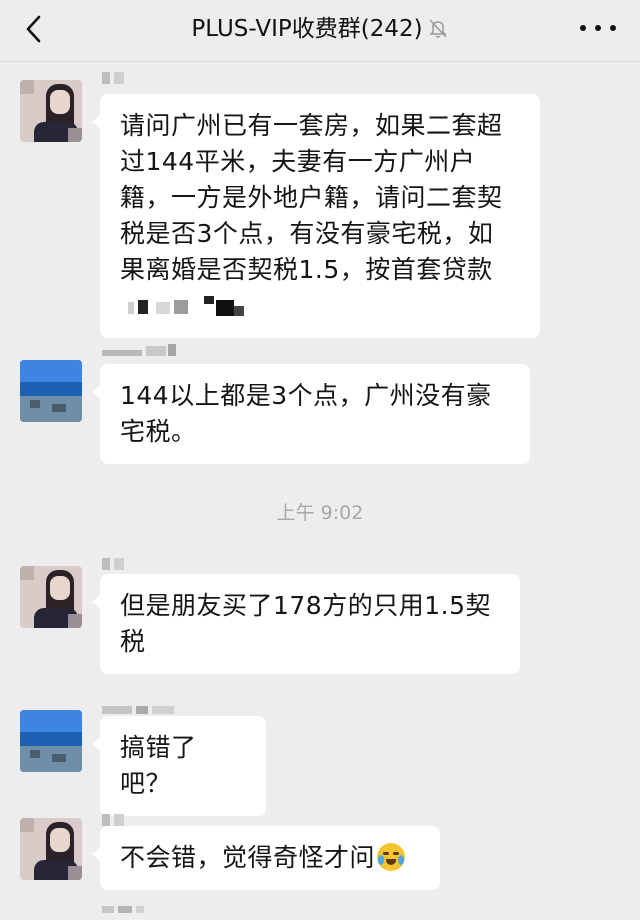 This screenshot has width=640, height=920. Describe the element at coordinates (320, 306) in the screenshot. I see `redacted-text` at that location.